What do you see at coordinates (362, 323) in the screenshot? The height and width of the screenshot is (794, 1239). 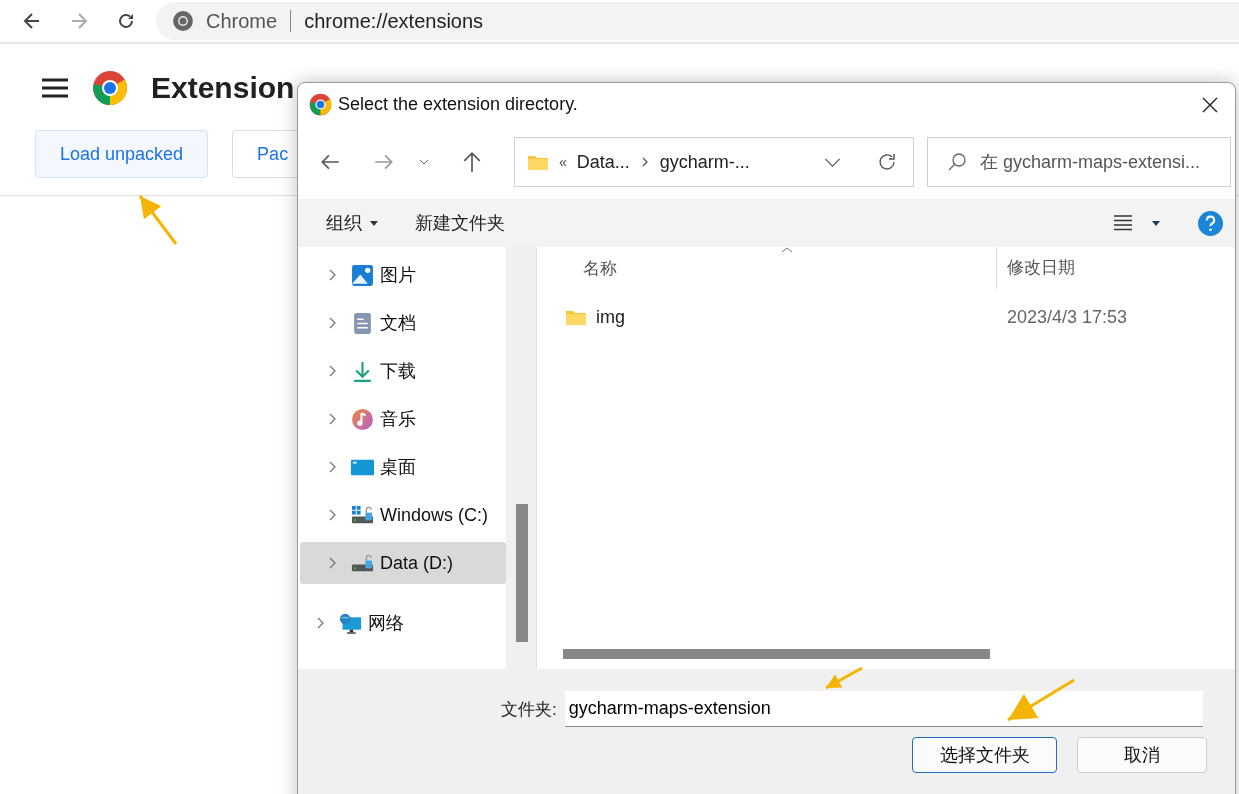 I see `document-icon` at bounding box center [362, 323].